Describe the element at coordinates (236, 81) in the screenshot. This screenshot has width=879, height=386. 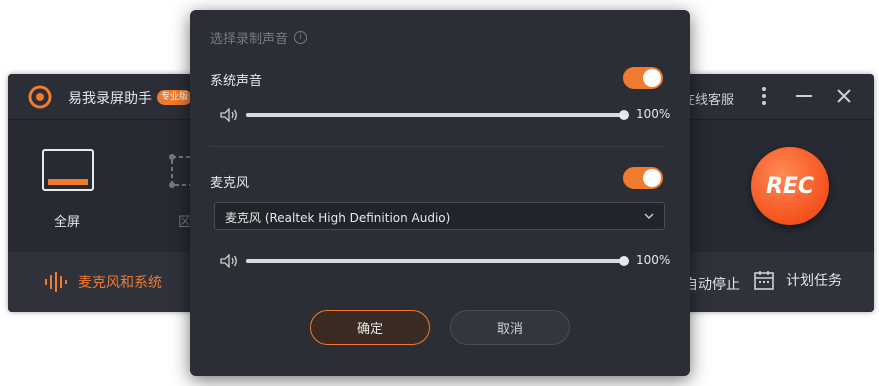
I see `system-sound-label: 系统声音` at that location.